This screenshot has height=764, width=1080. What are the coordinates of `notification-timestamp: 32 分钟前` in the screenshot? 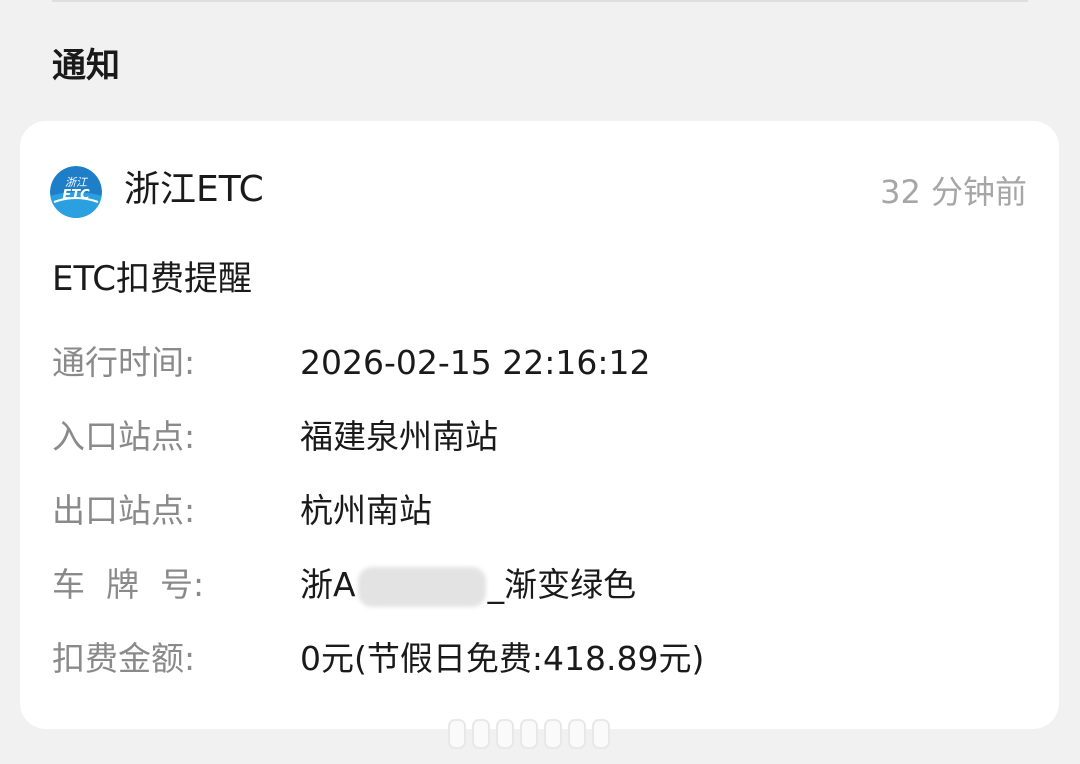 It's located at (953, 192).